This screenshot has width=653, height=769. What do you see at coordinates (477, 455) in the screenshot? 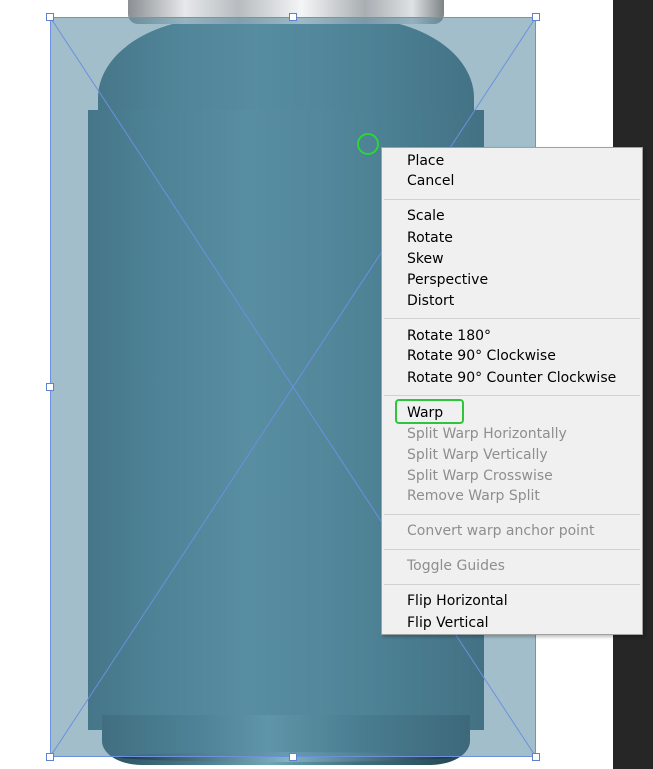
I see `menu-item-split-warp-vertically: Split Warp Vertically` at bounding box center [477, 455].